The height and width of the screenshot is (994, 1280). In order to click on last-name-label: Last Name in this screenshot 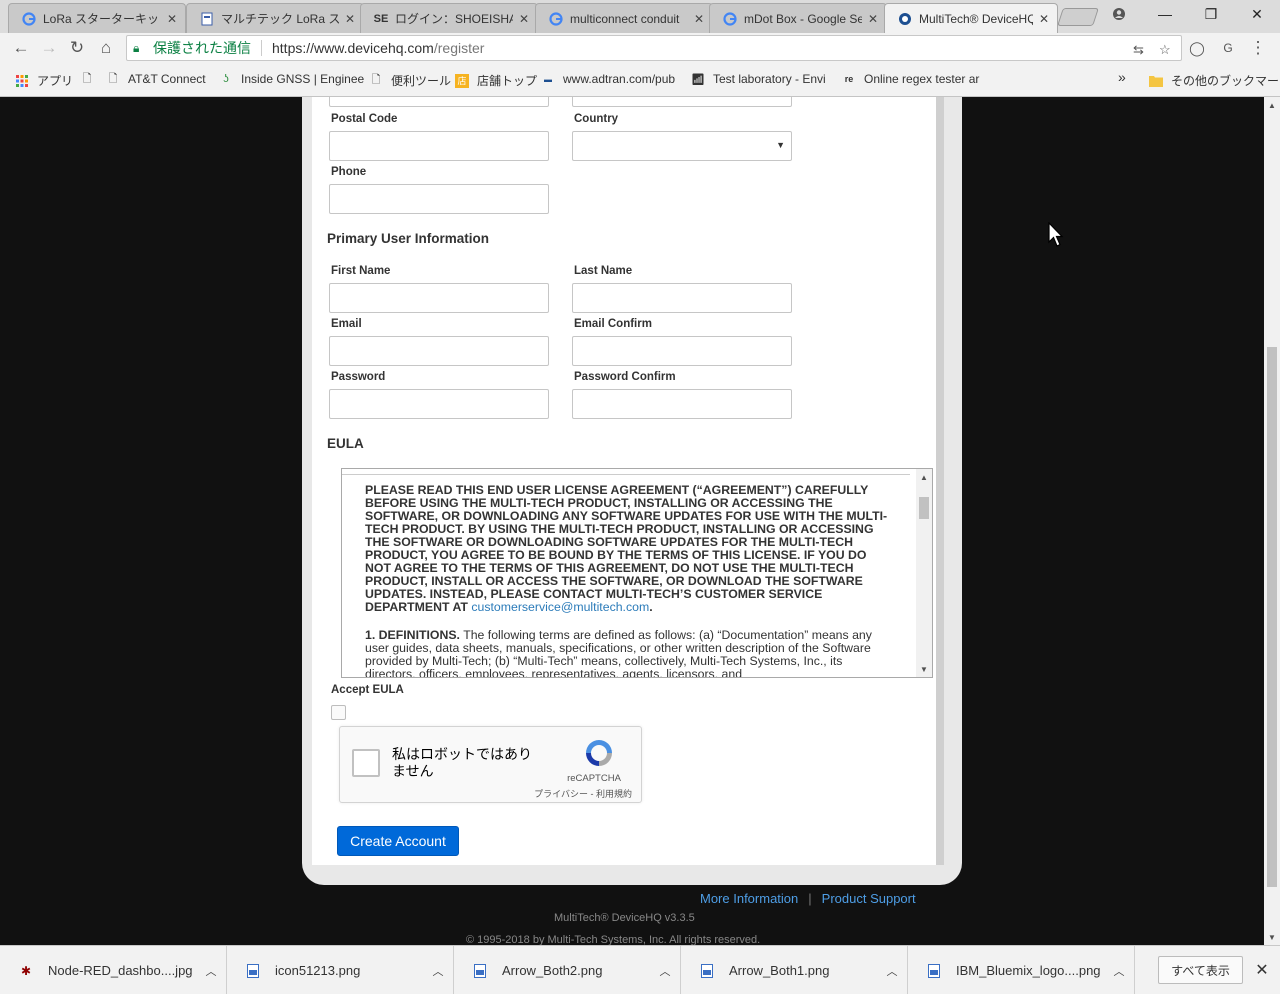, I will do `click(603, 271)`.